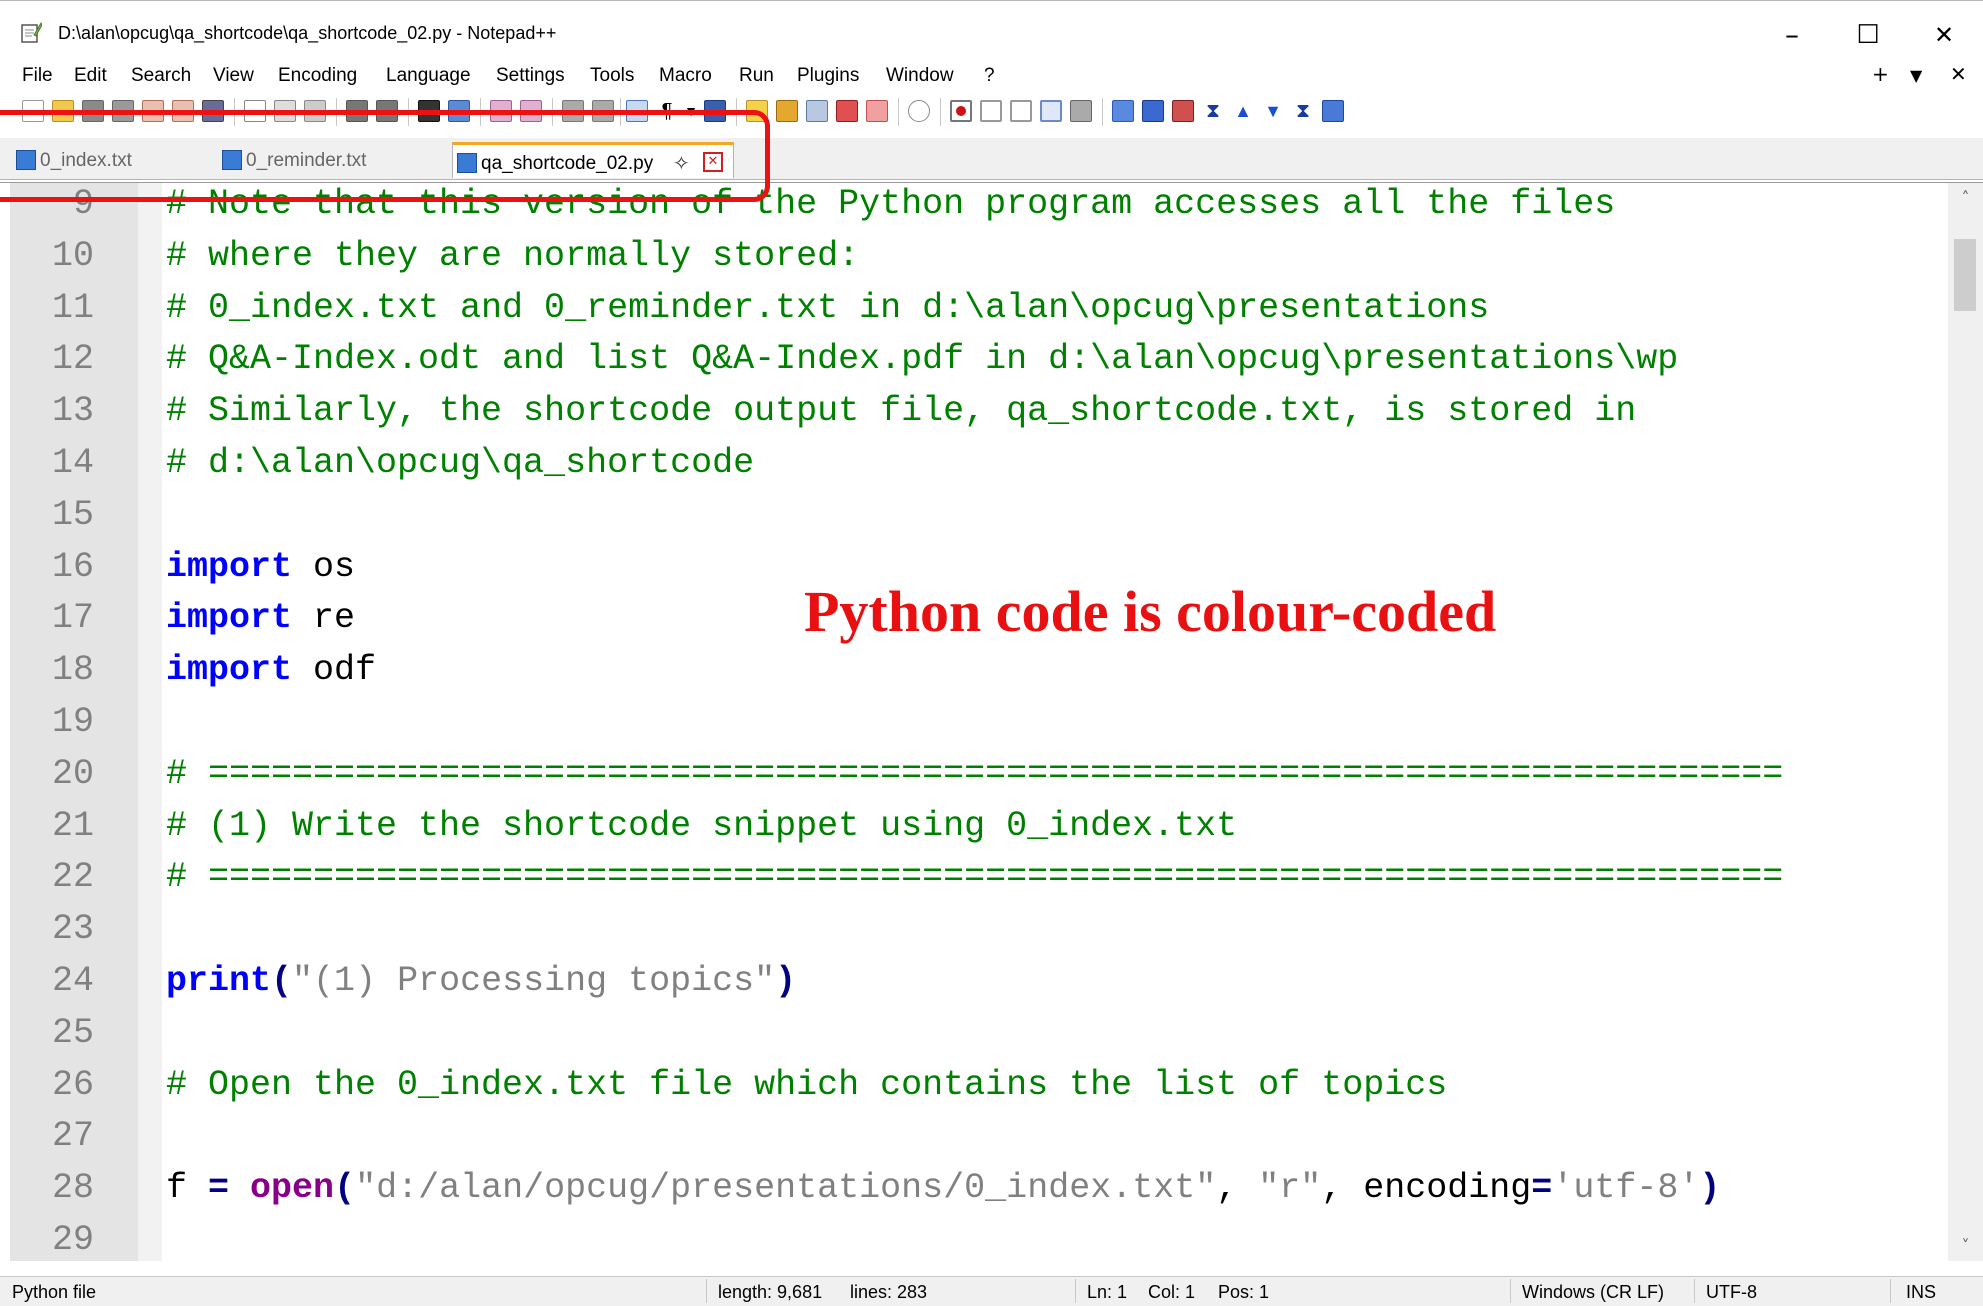  I want to click on compare-clear-icon, so click(1153, 111).